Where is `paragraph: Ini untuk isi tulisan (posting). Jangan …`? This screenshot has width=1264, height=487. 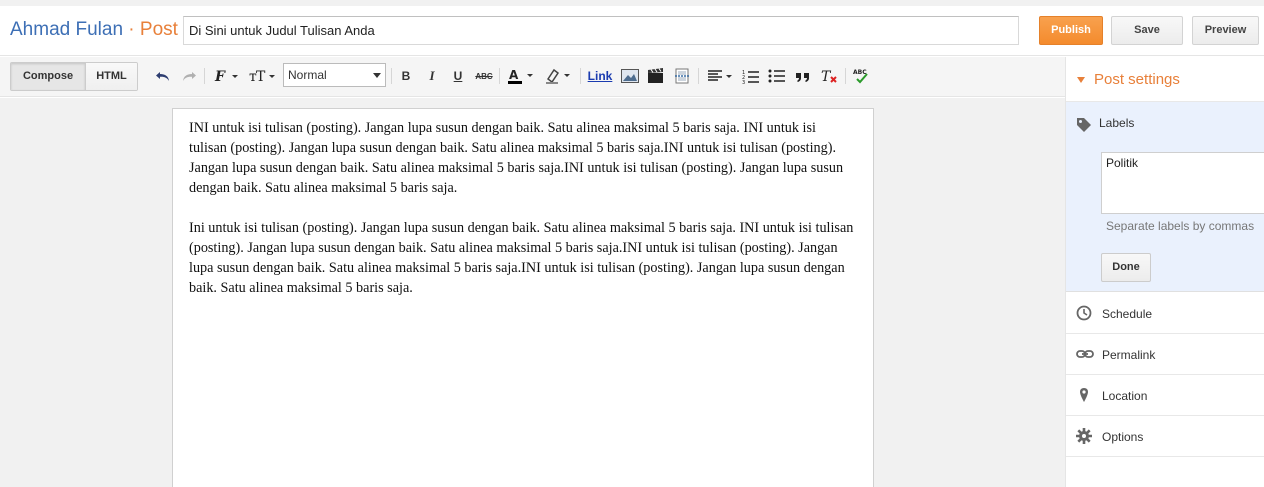 paragraph: Ini untuk isi tulisan (posting). Jangan … is located at coordinates (521, 258).